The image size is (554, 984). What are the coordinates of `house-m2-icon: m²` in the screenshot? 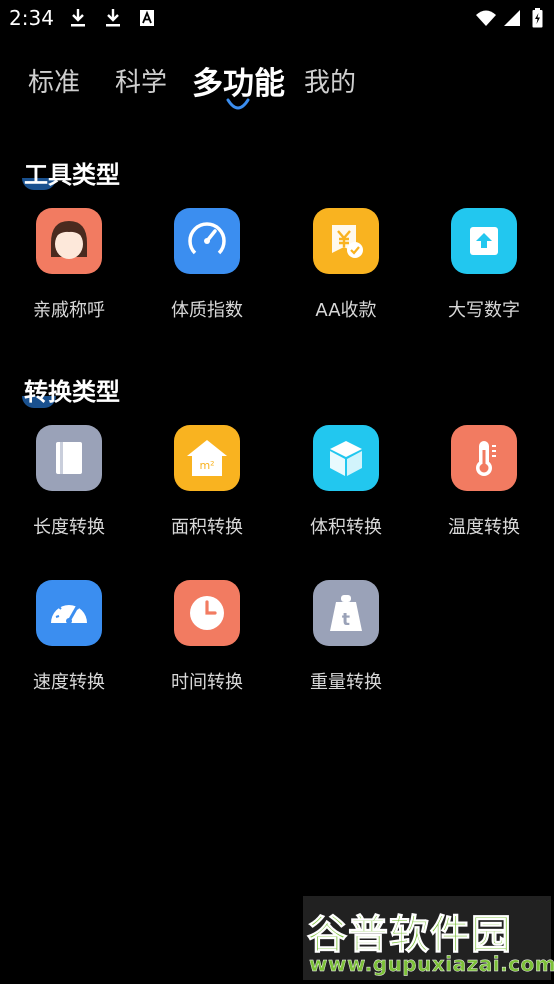 It's located at (207, 458).